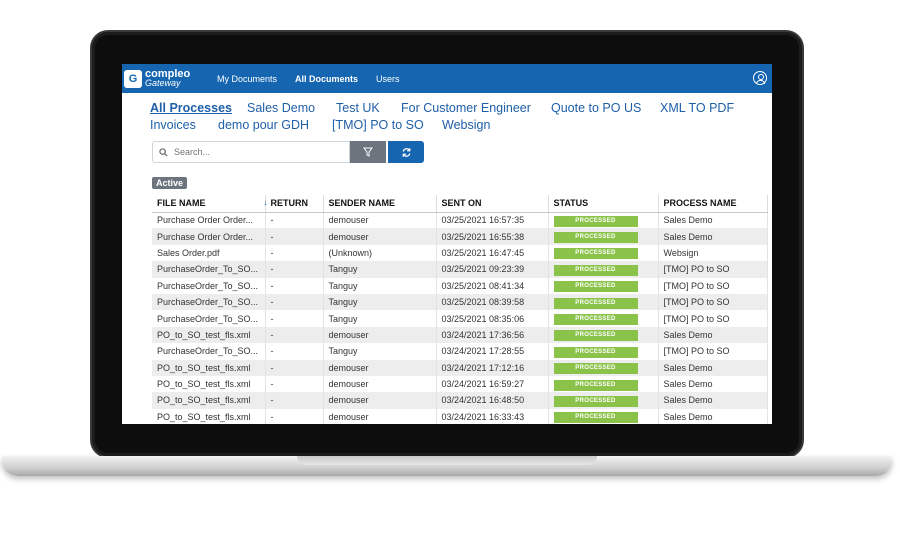 The image size is (900, 534). What do you see at coordinates (294, 204) in the screenshot?
I see `col-return: RETURN` at bounding box center [294, 204].